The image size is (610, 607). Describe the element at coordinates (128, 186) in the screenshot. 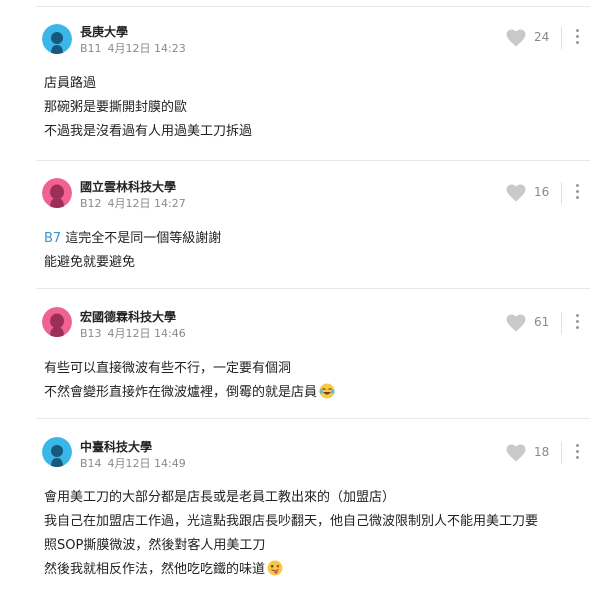

I see `school-name: 國立雲林科技大學` at that location.